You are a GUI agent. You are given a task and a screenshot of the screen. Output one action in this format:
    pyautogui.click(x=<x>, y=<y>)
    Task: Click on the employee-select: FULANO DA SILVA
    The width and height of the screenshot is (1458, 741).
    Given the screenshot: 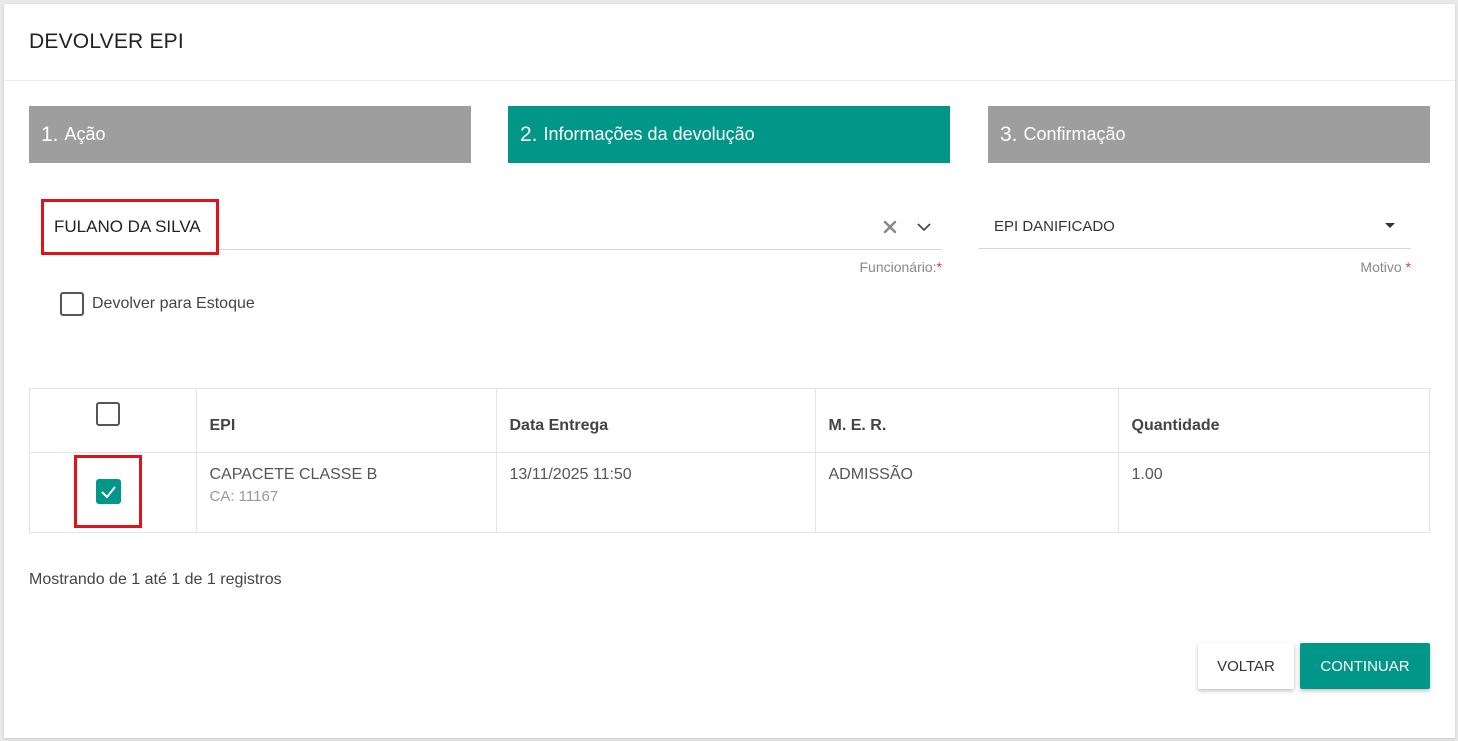 What is the action you would take?
    pyautogui.click(x=491, y=227)
    